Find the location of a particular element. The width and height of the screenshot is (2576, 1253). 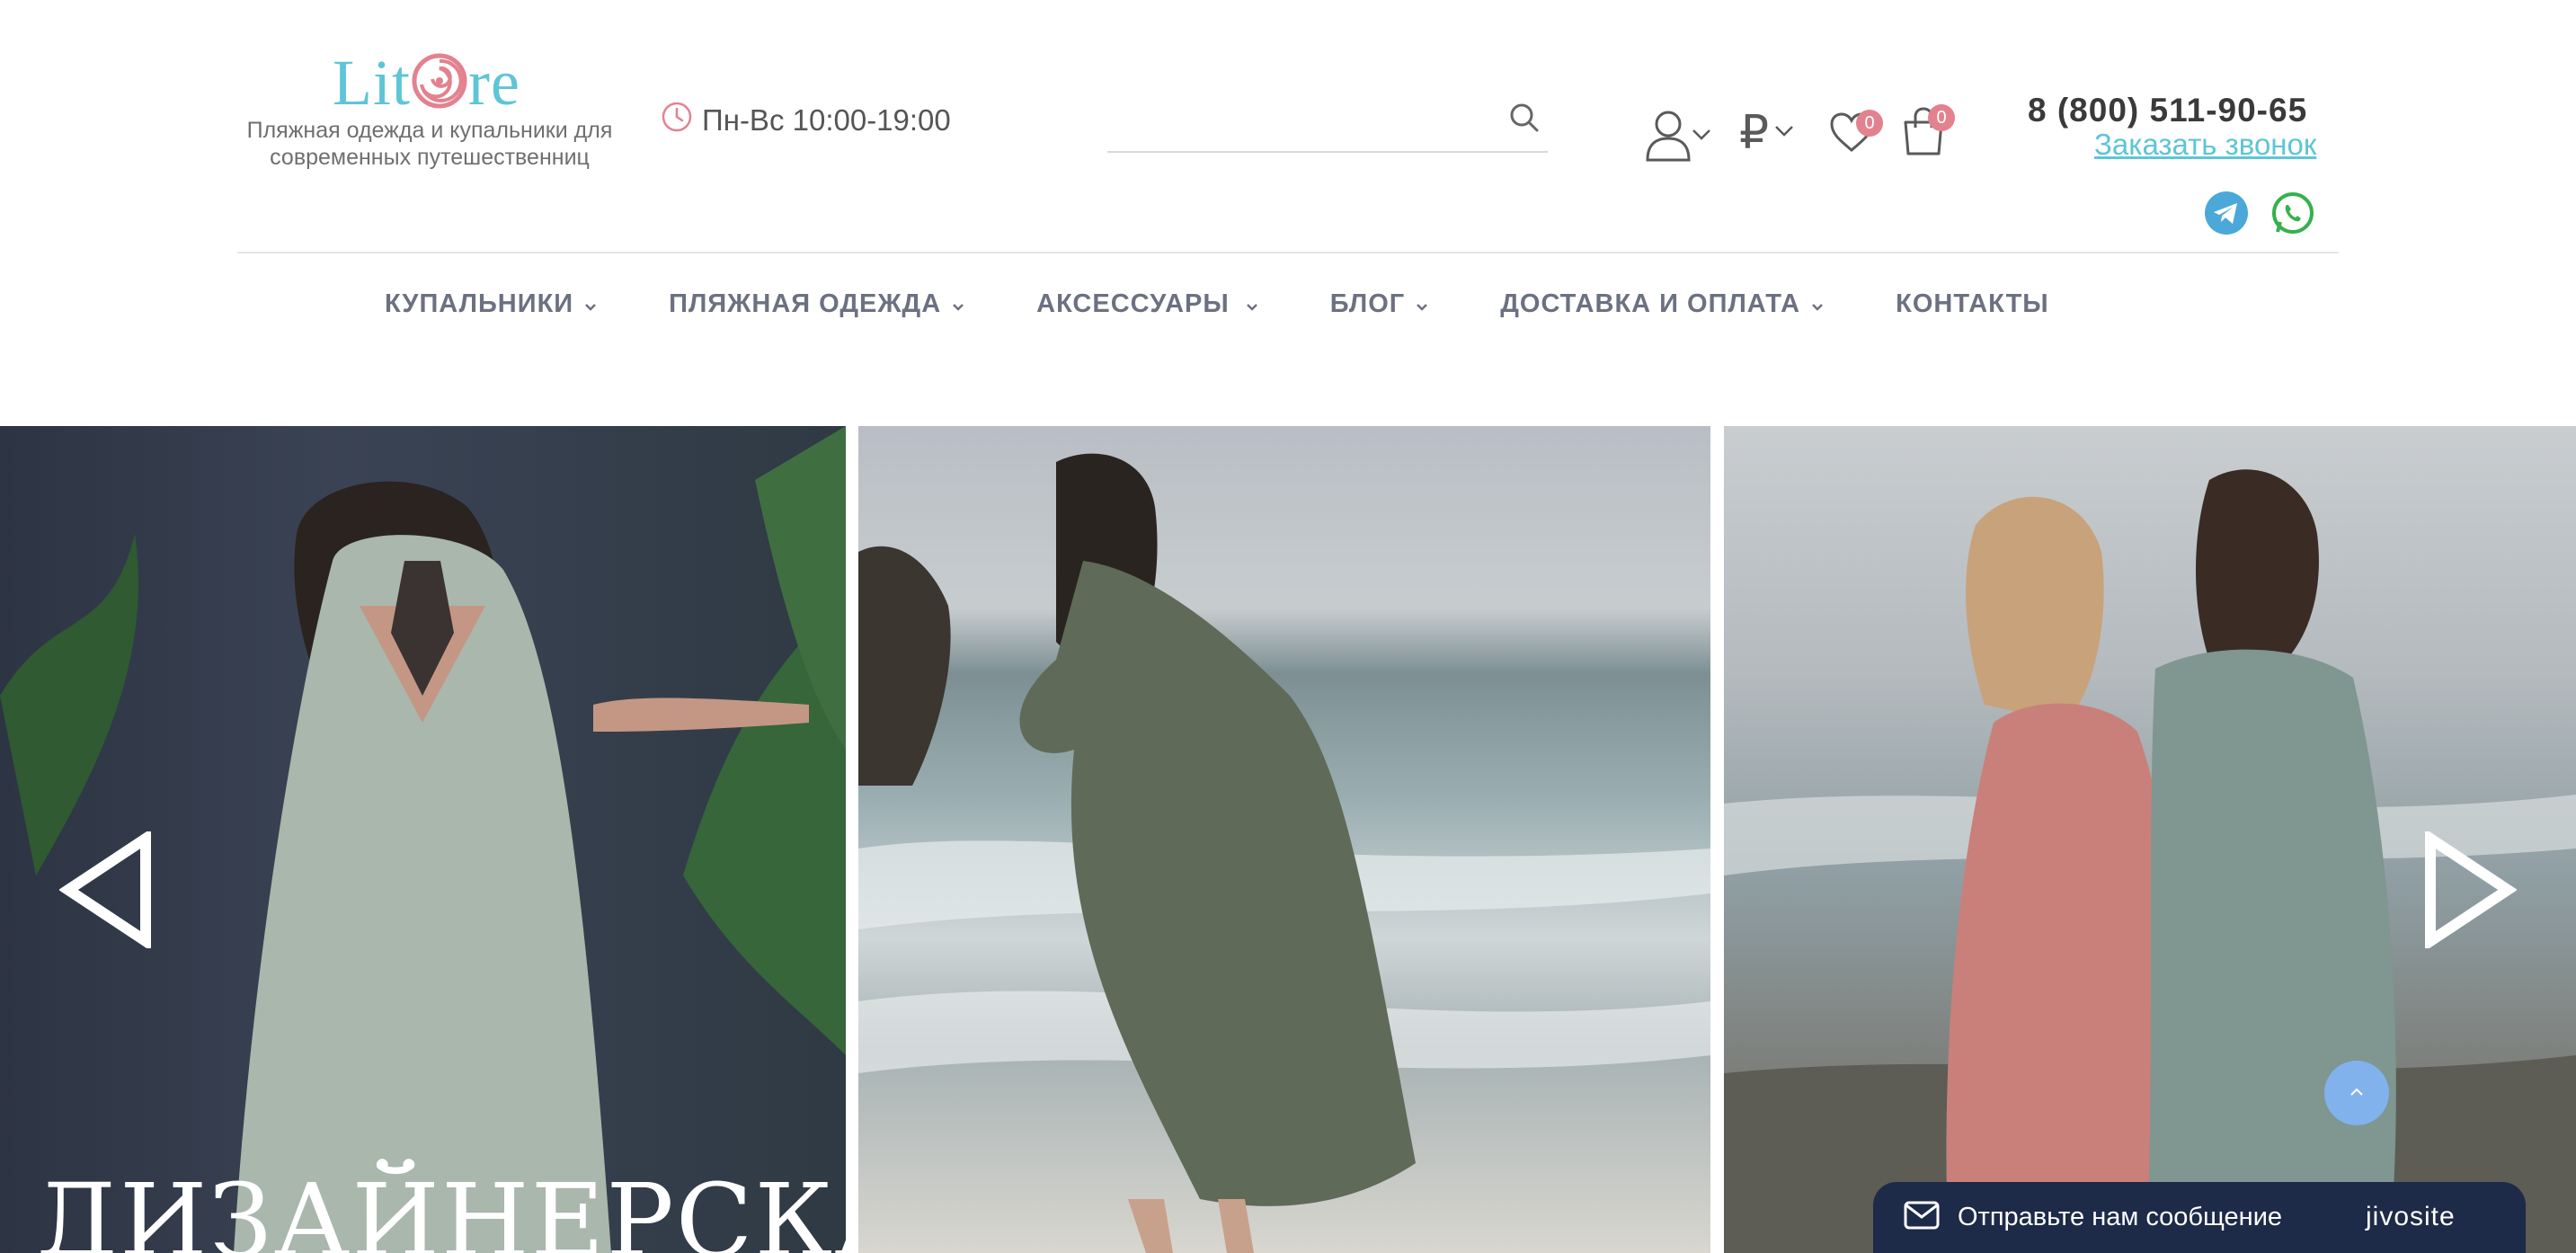

nav-item-label: ДОСТАВКА И ОПЛАТА is located at coordinates (1650, 303).